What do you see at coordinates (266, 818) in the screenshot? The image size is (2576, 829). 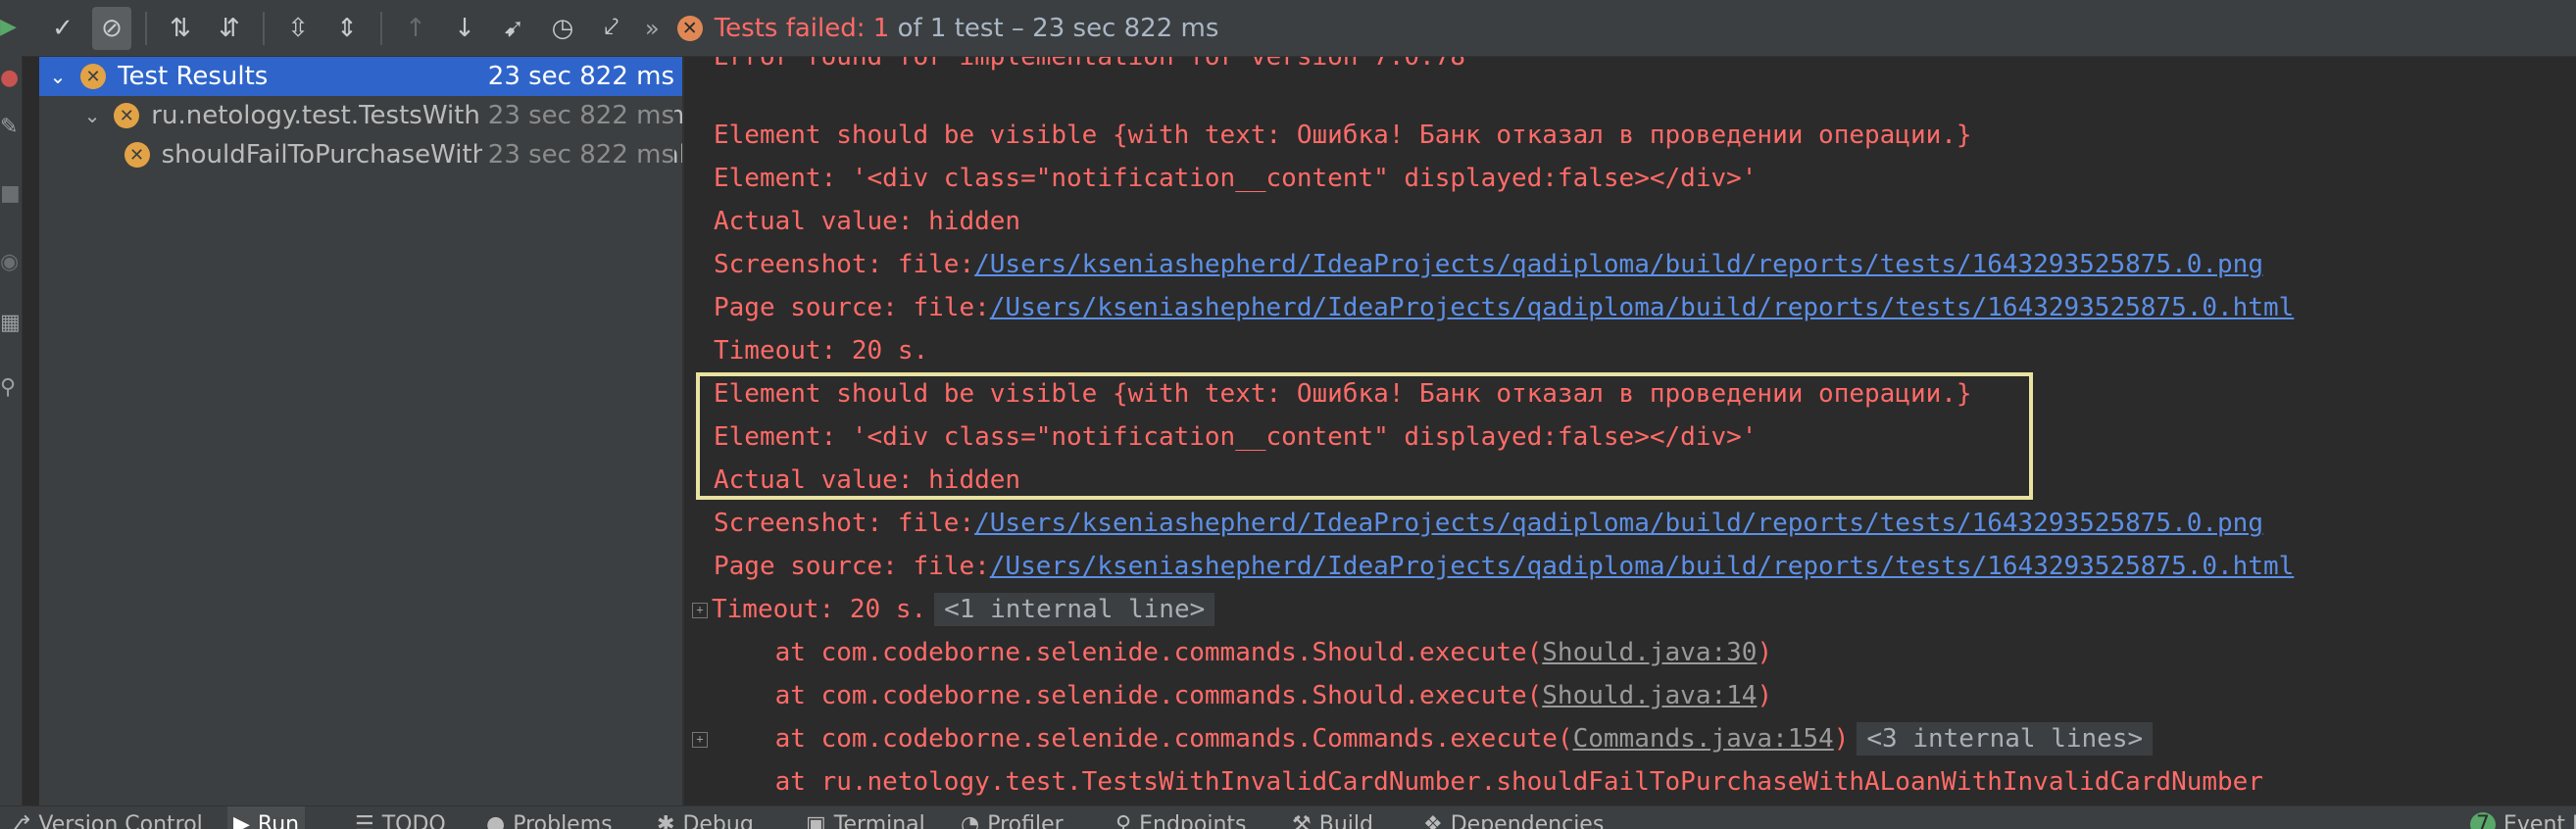 I see `tab-run: ▶ Run` at bounding box center [266, 818].